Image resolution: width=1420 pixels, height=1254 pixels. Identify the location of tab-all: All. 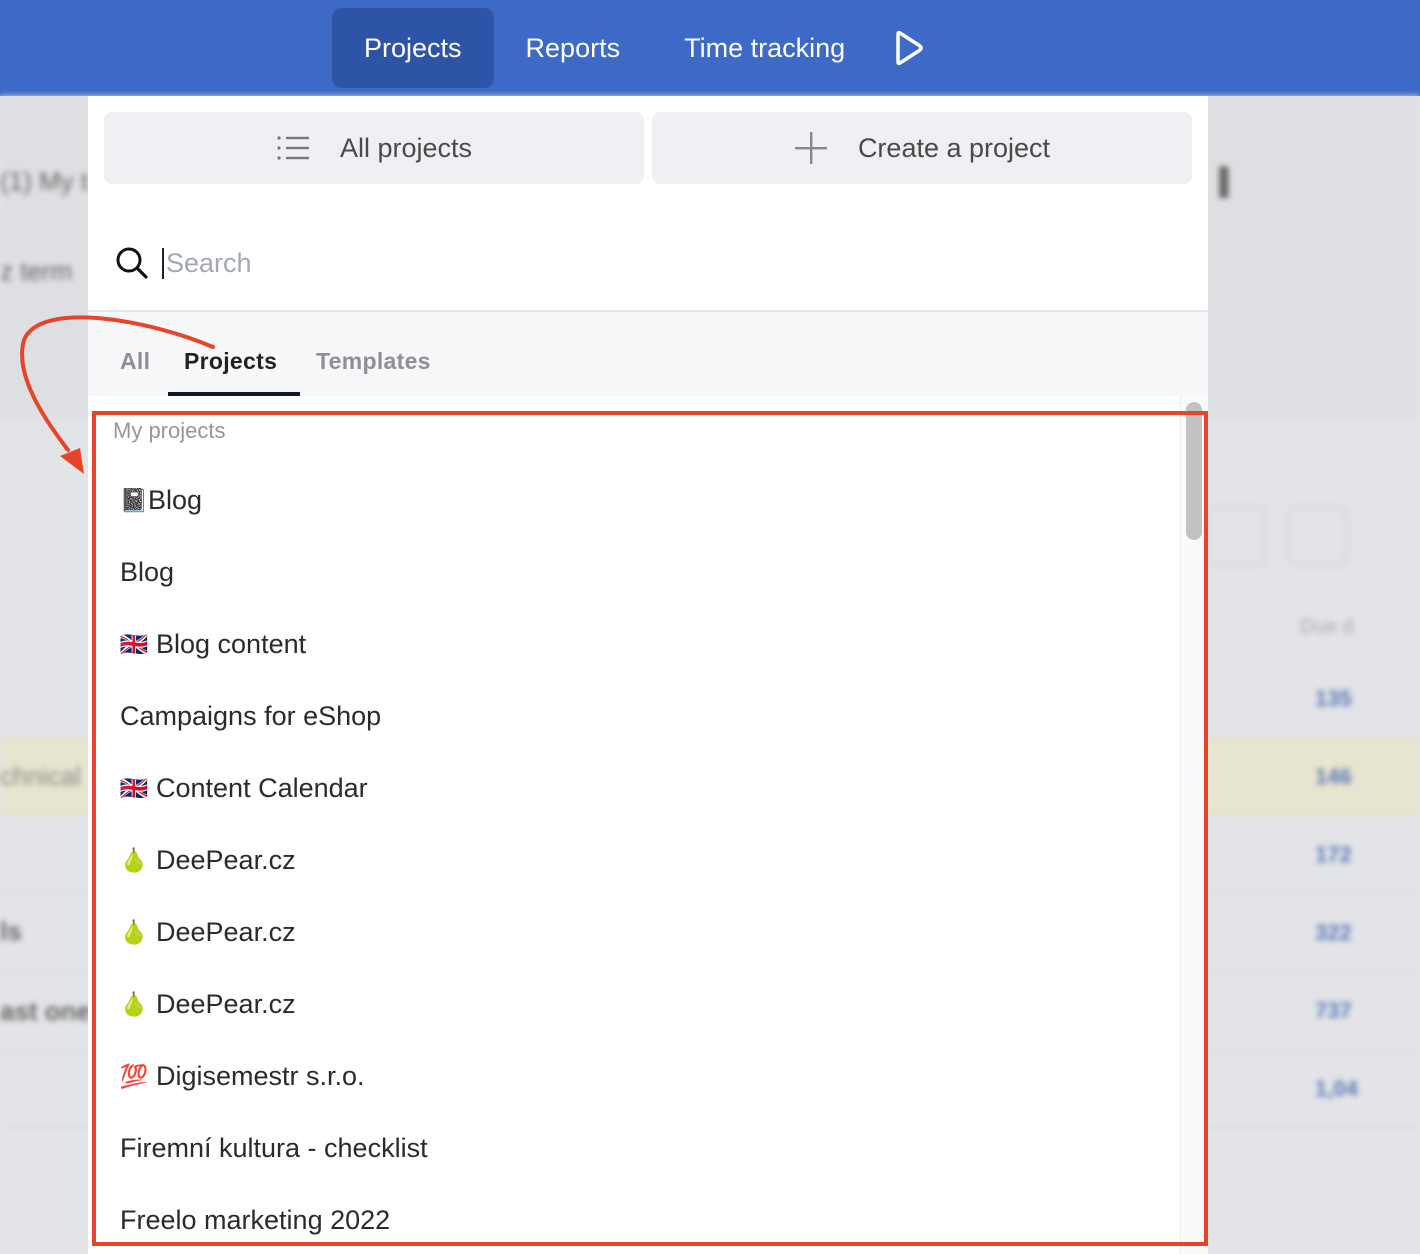
(135, 361).